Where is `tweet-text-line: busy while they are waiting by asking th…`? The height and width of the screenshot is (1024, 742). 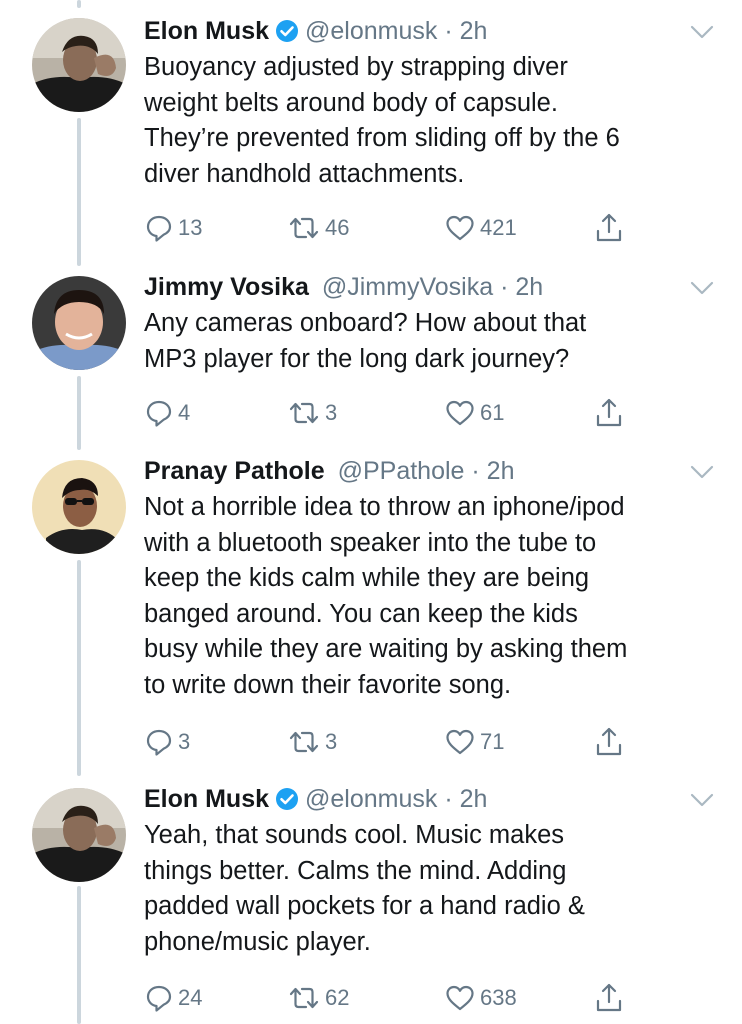
tweet-text-line: busy while they are waiting by asking th… is located at coordinates (386, 649).